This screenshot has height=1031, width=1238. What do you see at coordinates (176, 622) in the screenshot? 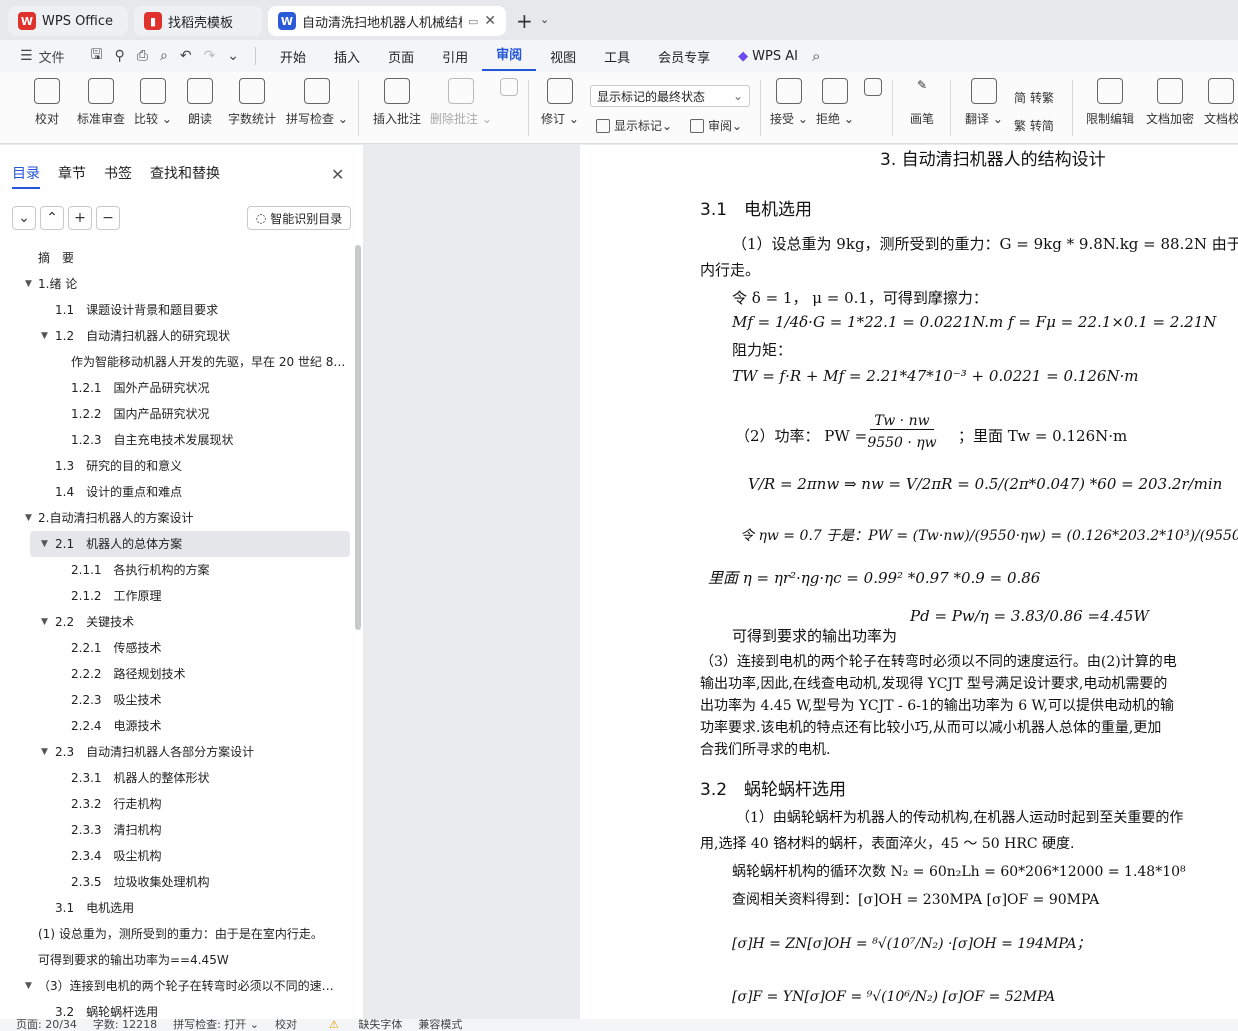
I see `toc-item: ▼ 2.2 关键技术` at bounding box center [176, 622].